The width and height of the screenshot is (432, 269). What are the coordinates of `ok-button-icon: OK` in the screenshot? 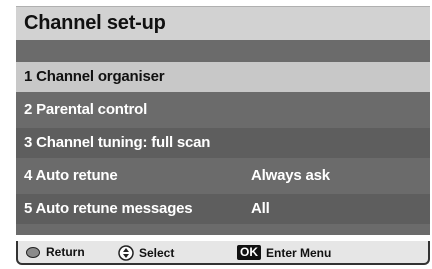 It's located at (249, 252).